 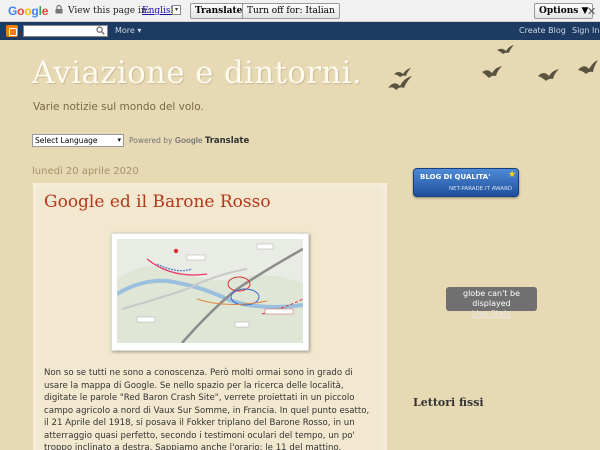 What do you see at coordinates (491, 314) in the screenshot?
I see `live-stats-link: Live Stats` at bounding box center [491, 314].